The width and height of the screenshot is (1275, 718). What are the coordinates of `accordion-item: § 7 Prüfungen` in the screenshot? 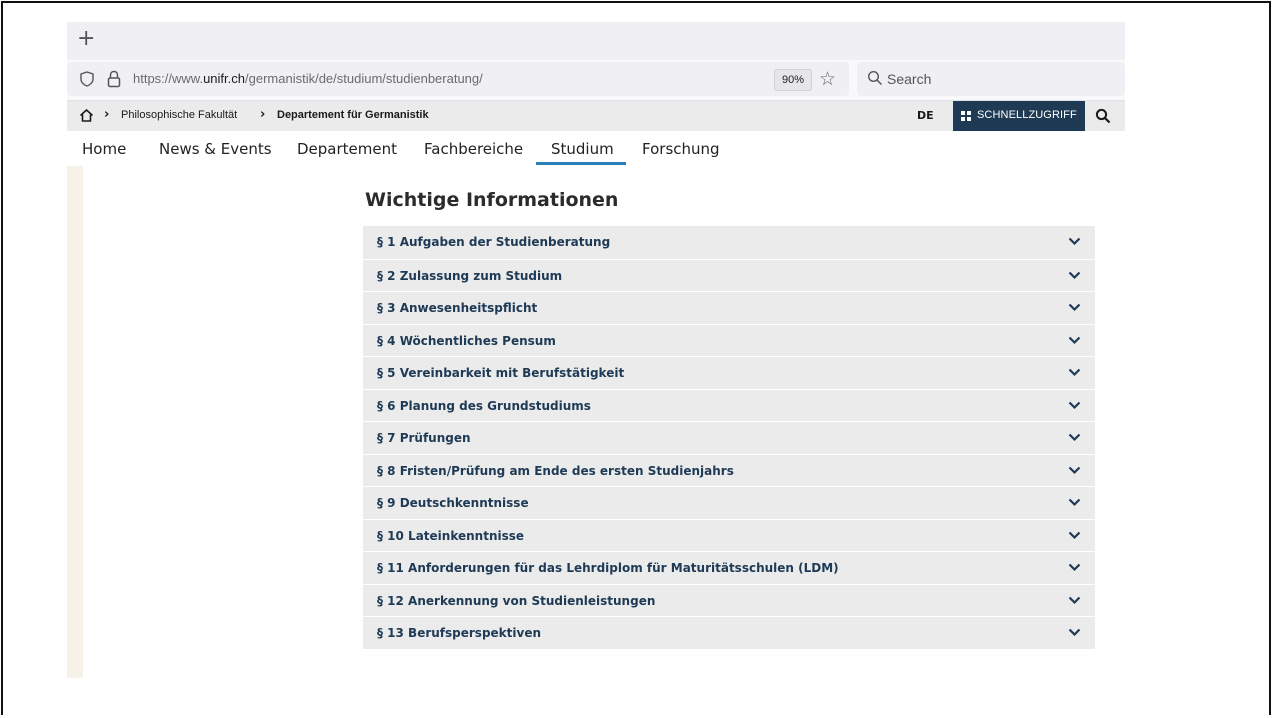 It's located at (729, 437).